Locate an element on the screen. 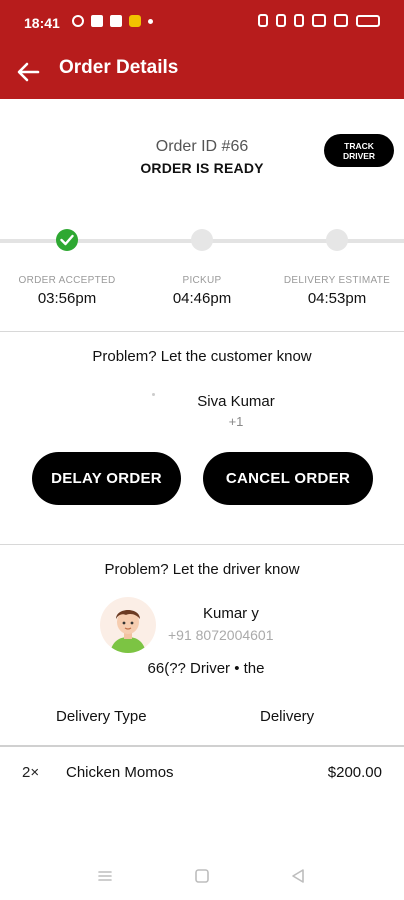  customer-section-title: Problem? Let the customer know is located at coordinates (202, 356).